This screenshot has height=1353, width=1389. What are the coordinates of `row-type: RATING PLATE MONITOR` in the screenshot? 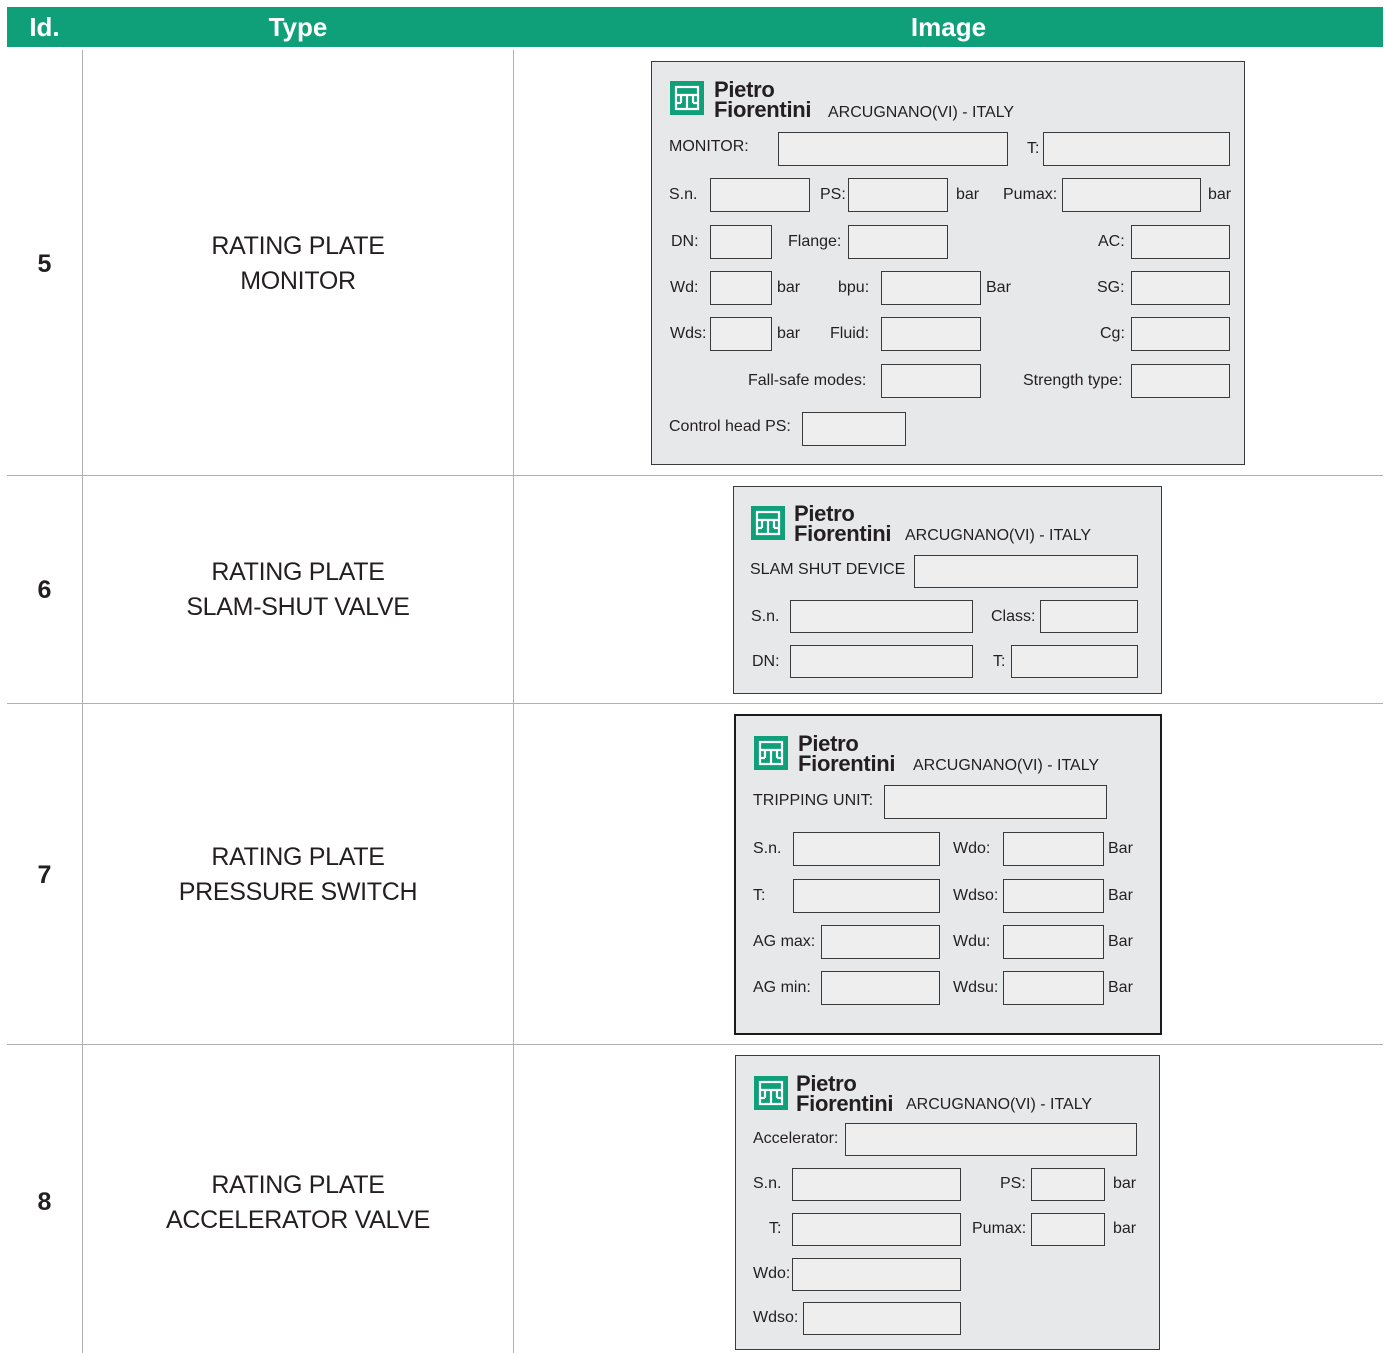 It's located at (298, 264).